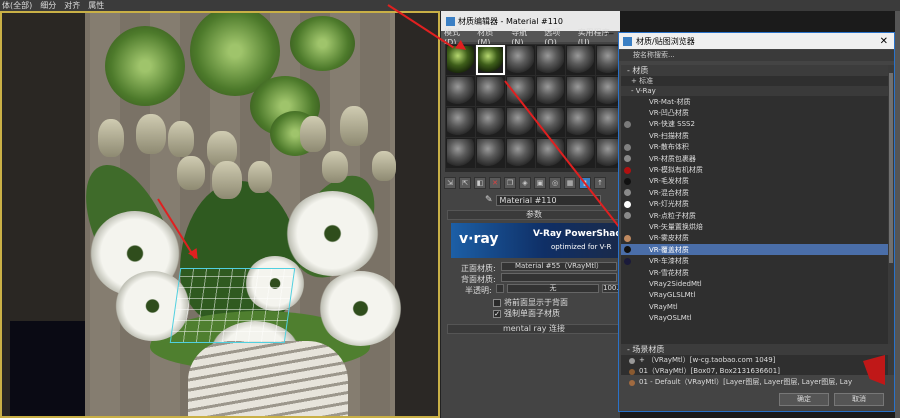  Describe the element at coordinates (600, 183) in the screenshot. I see `go-to-parent-icon: ↑` at that location.